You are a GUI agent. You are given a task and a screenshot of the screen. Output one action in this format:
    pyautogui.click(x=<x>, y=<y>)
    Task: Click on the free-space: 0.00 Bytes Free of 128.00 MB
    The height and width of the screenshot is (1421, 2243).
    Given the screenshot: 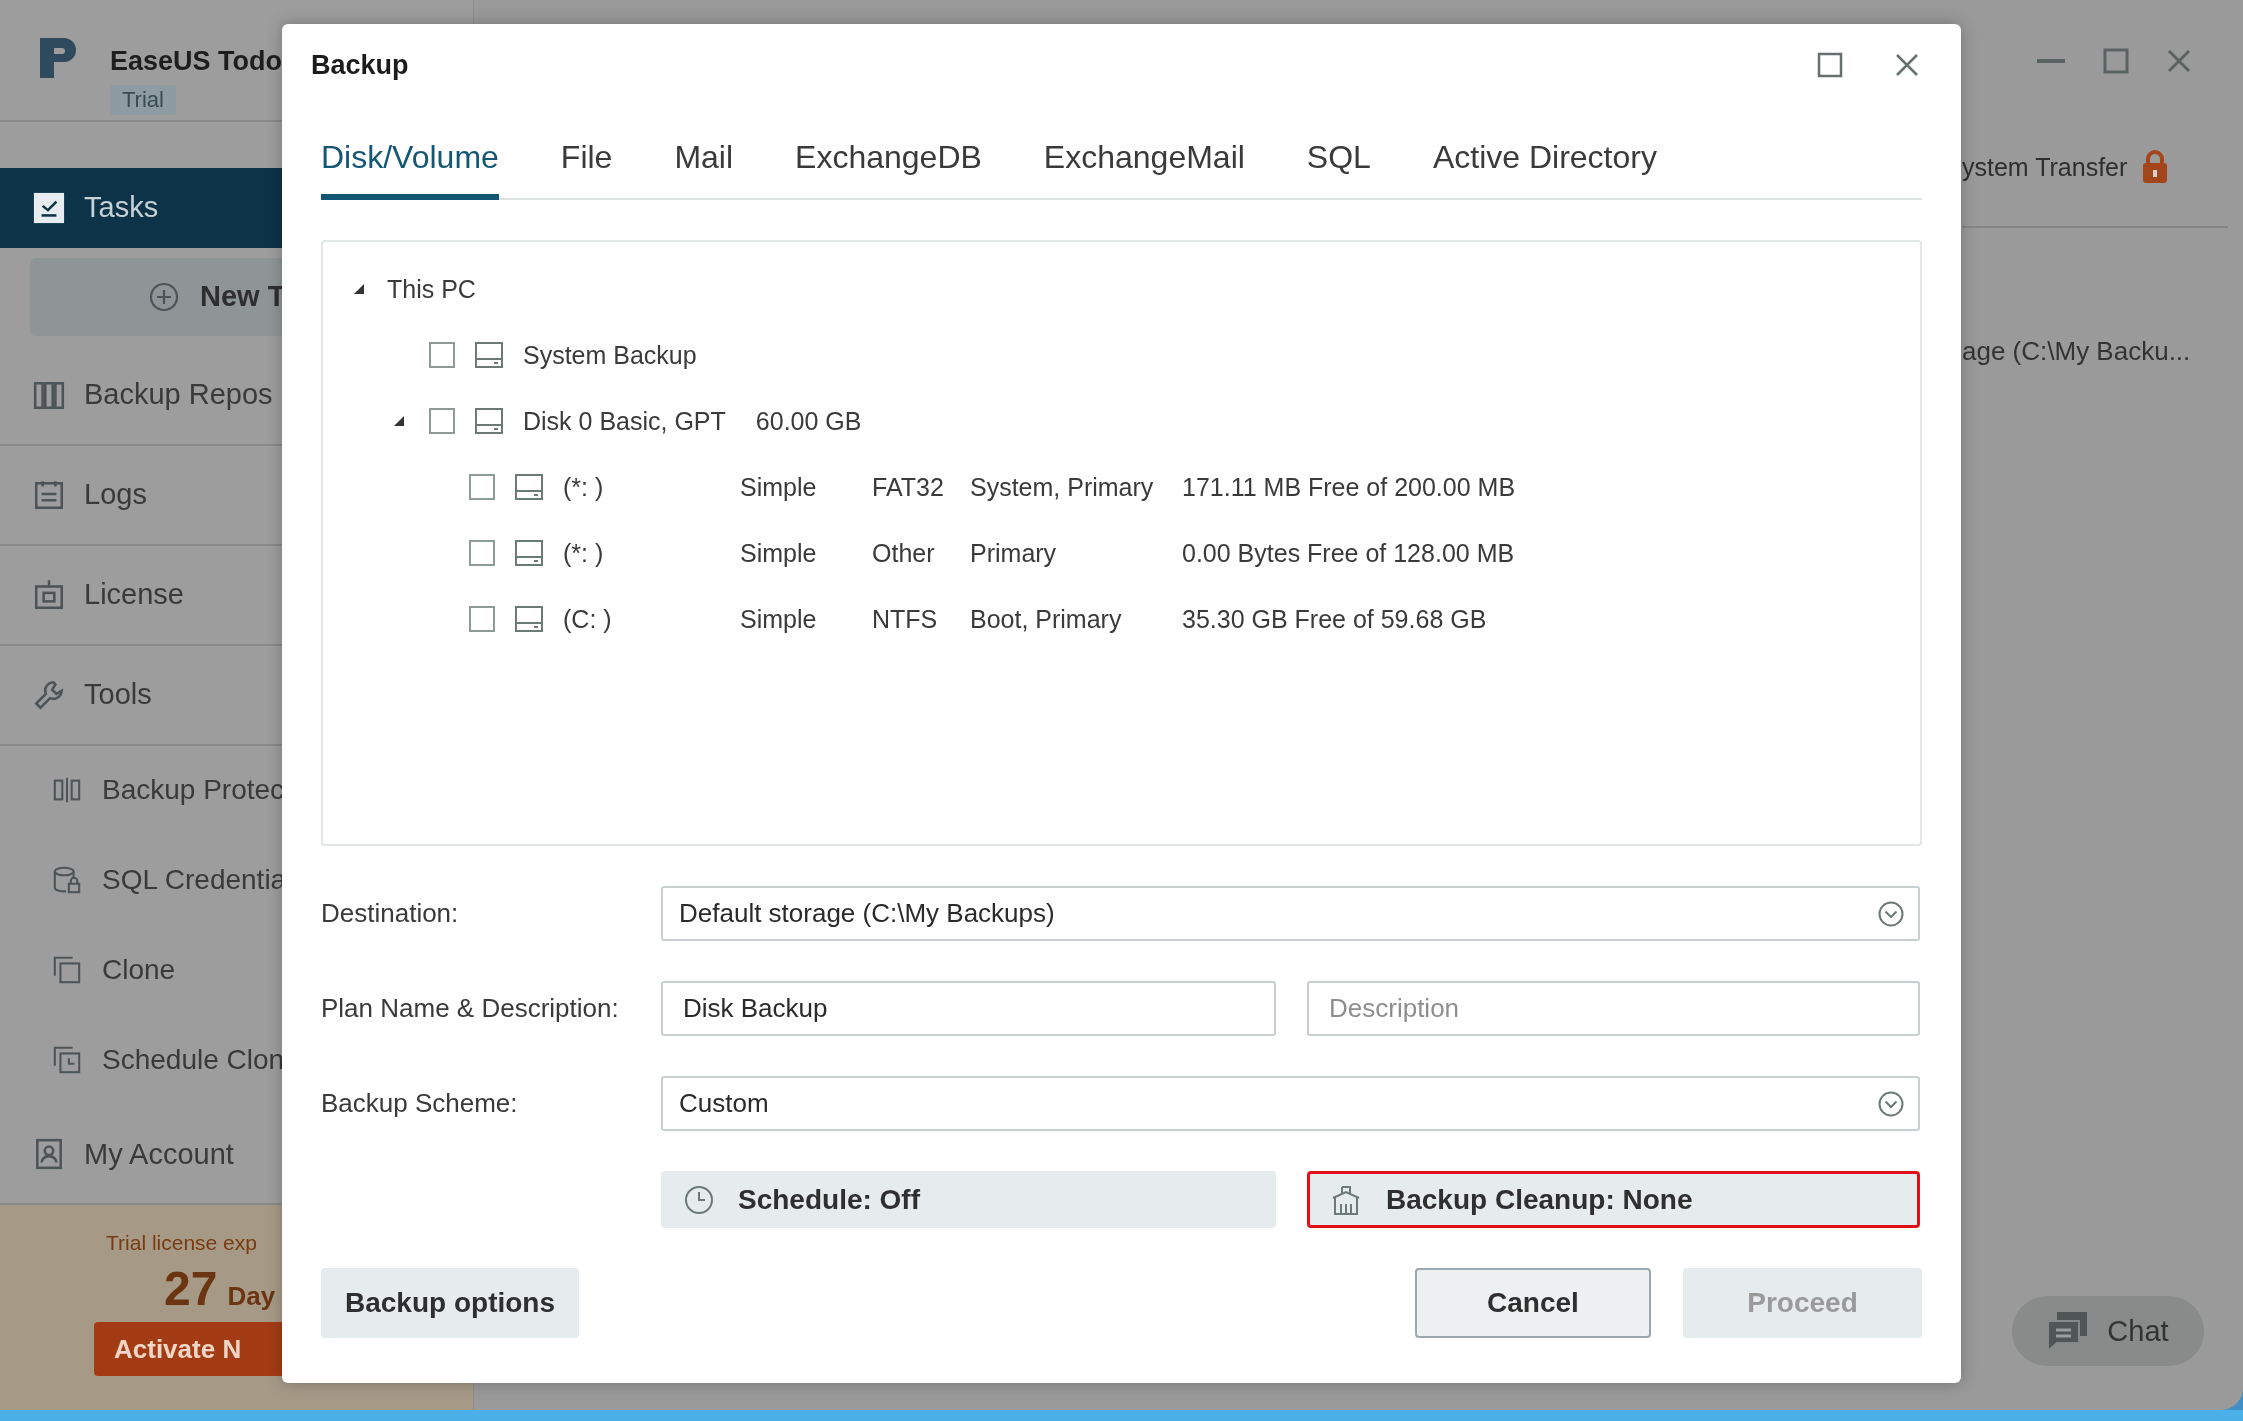 What is the action you would take?
    pyautogui.click(x=1348, y=553)
    